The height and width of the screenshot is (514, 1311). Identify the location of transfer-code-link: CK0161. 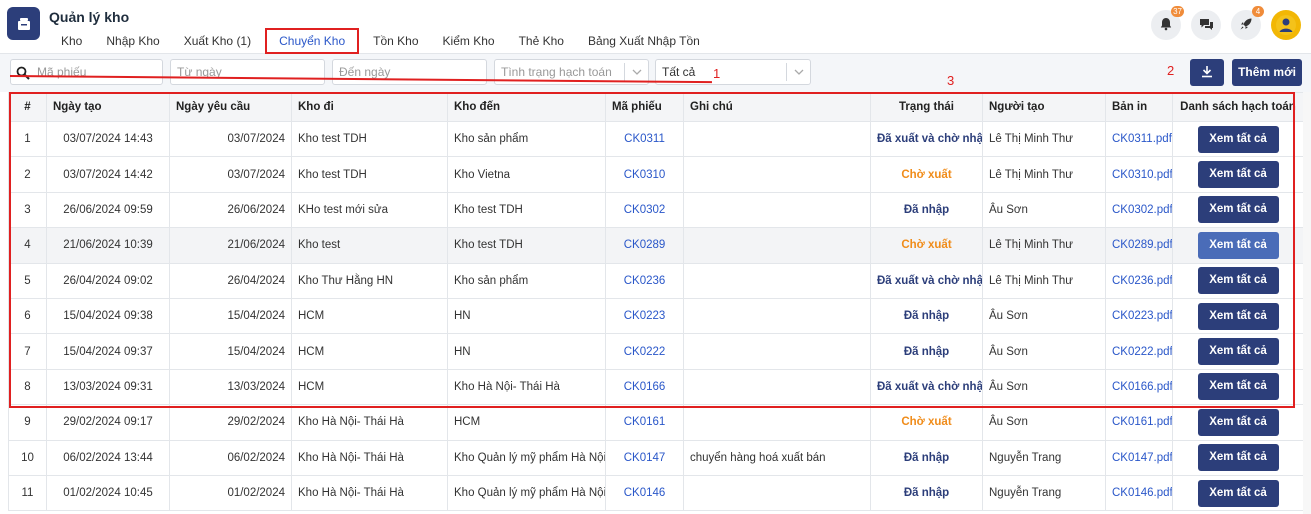
(644, 422).